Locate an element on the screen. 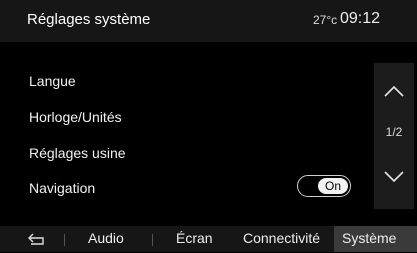  page-title: Réglages système is located at coordinates (89, 19).